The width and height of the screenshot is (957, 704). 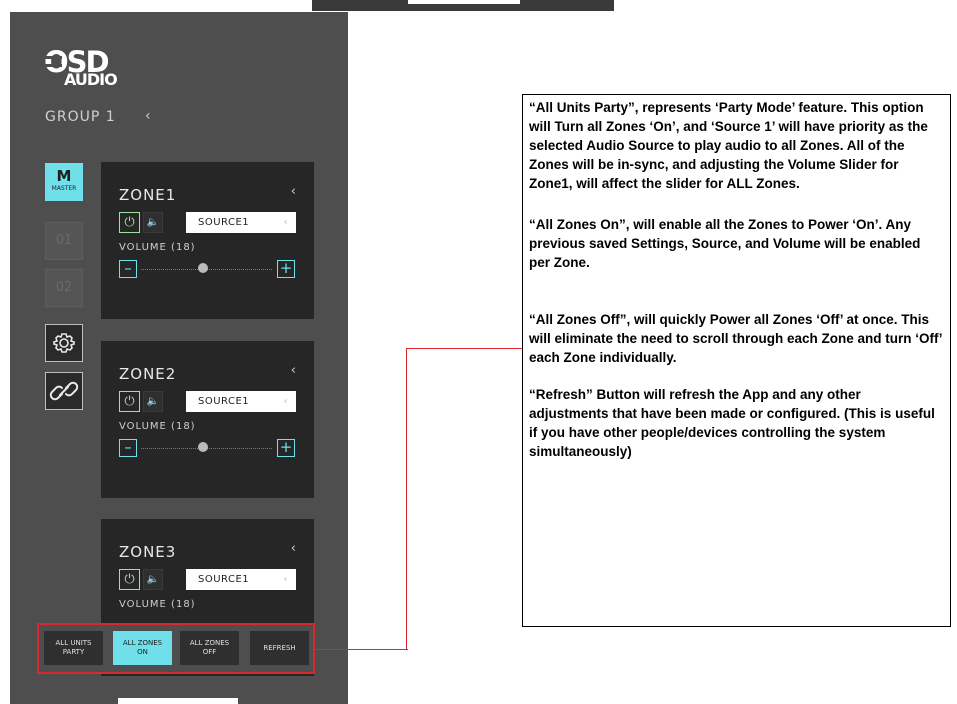 I want to click on top-window-bar, so click(x=463, y=5).